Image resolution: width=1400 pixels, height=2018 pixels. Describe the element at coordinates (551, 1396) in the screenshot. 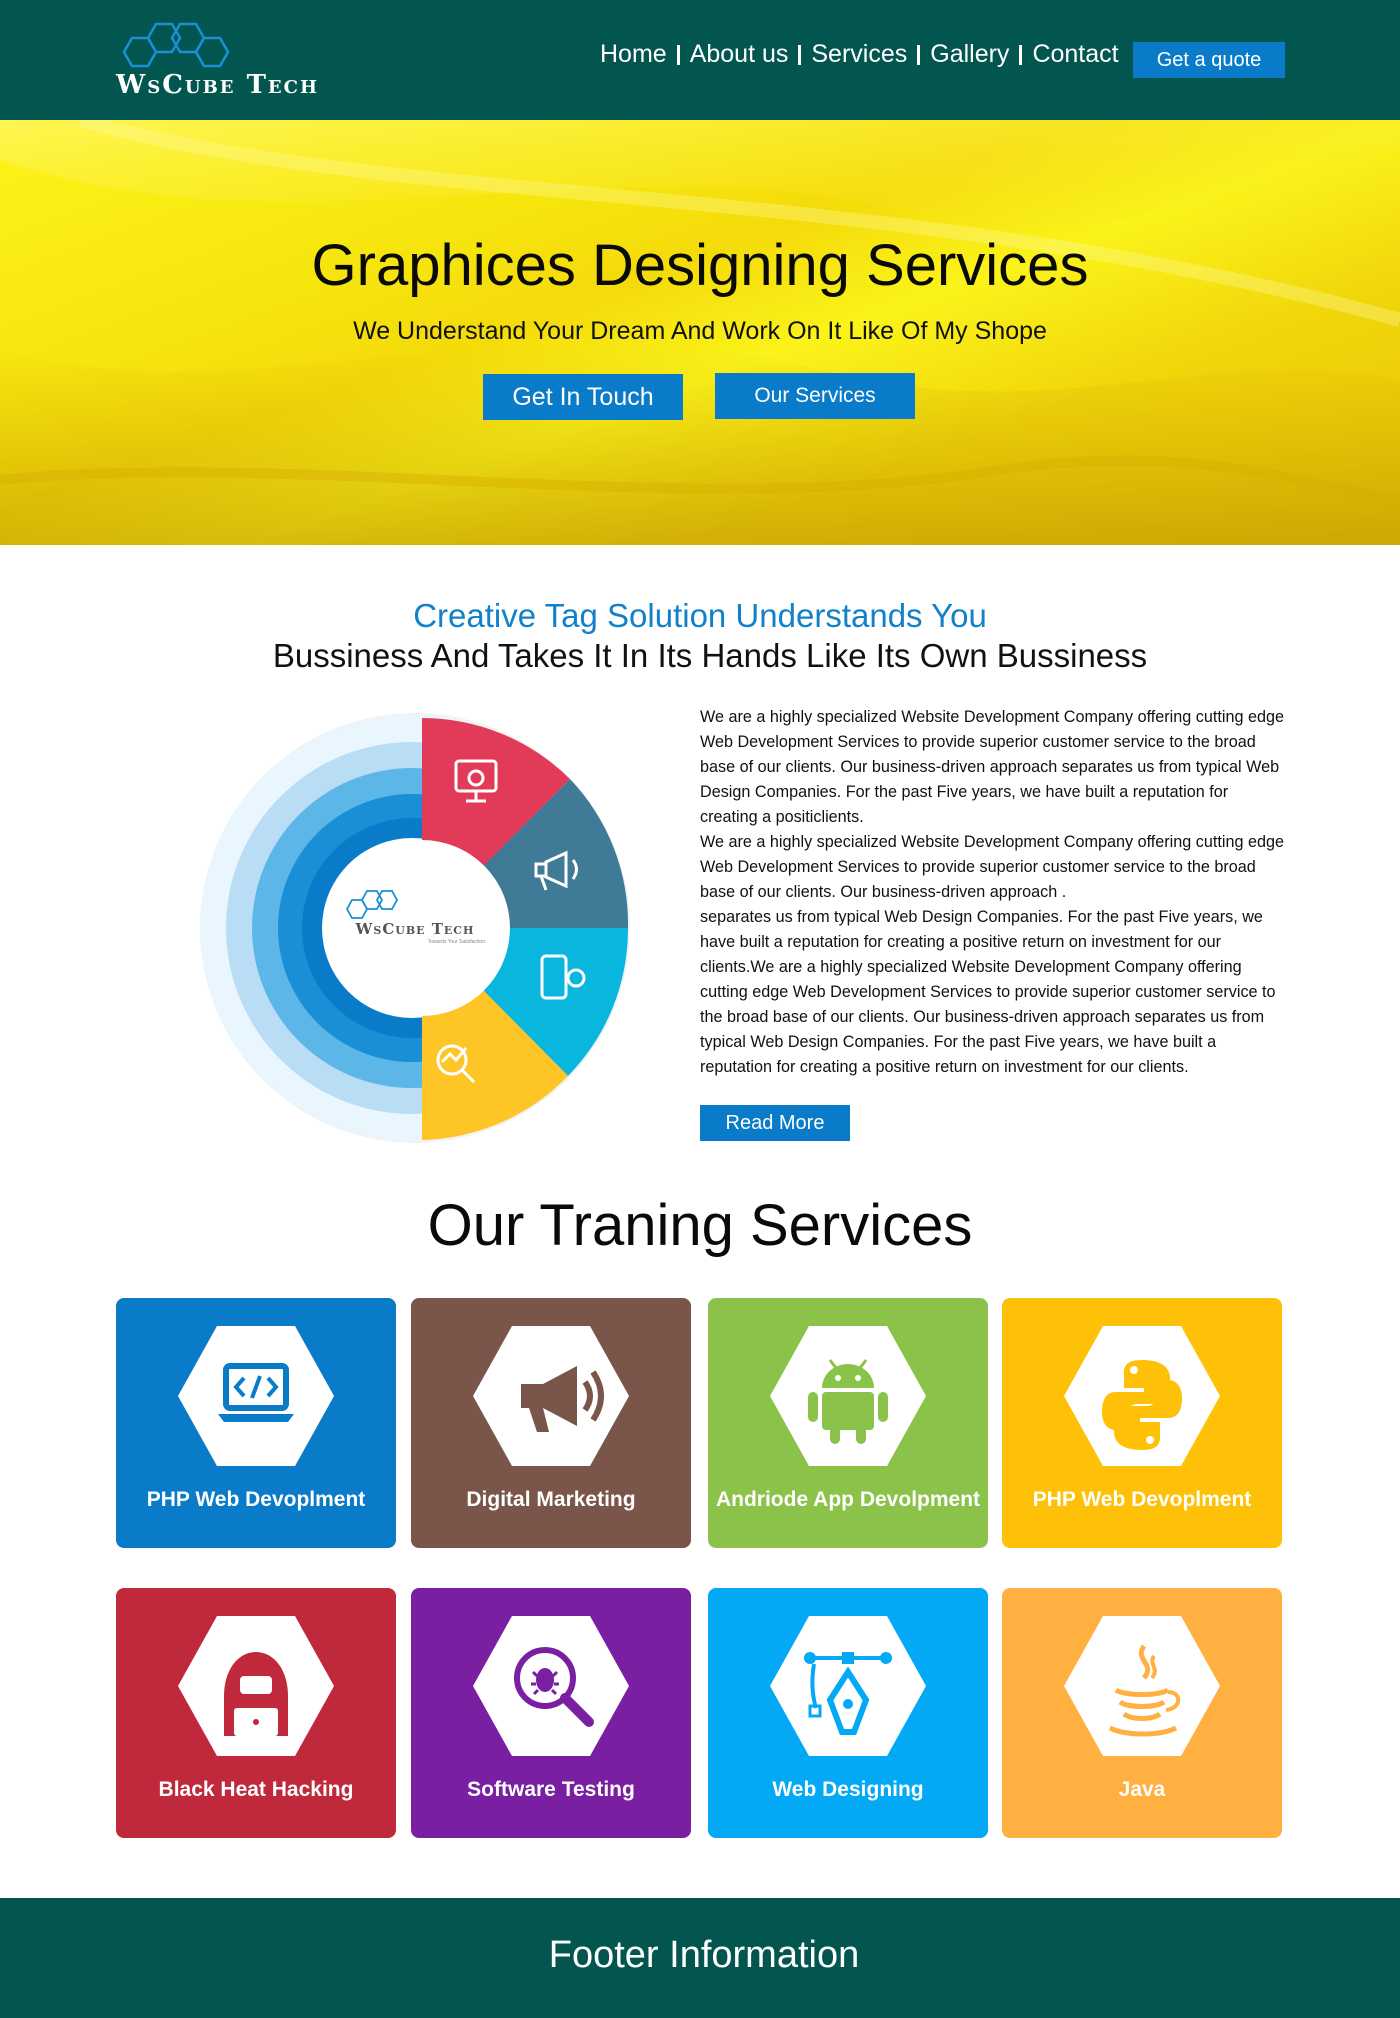

I see `megaphone-icon` at that location.